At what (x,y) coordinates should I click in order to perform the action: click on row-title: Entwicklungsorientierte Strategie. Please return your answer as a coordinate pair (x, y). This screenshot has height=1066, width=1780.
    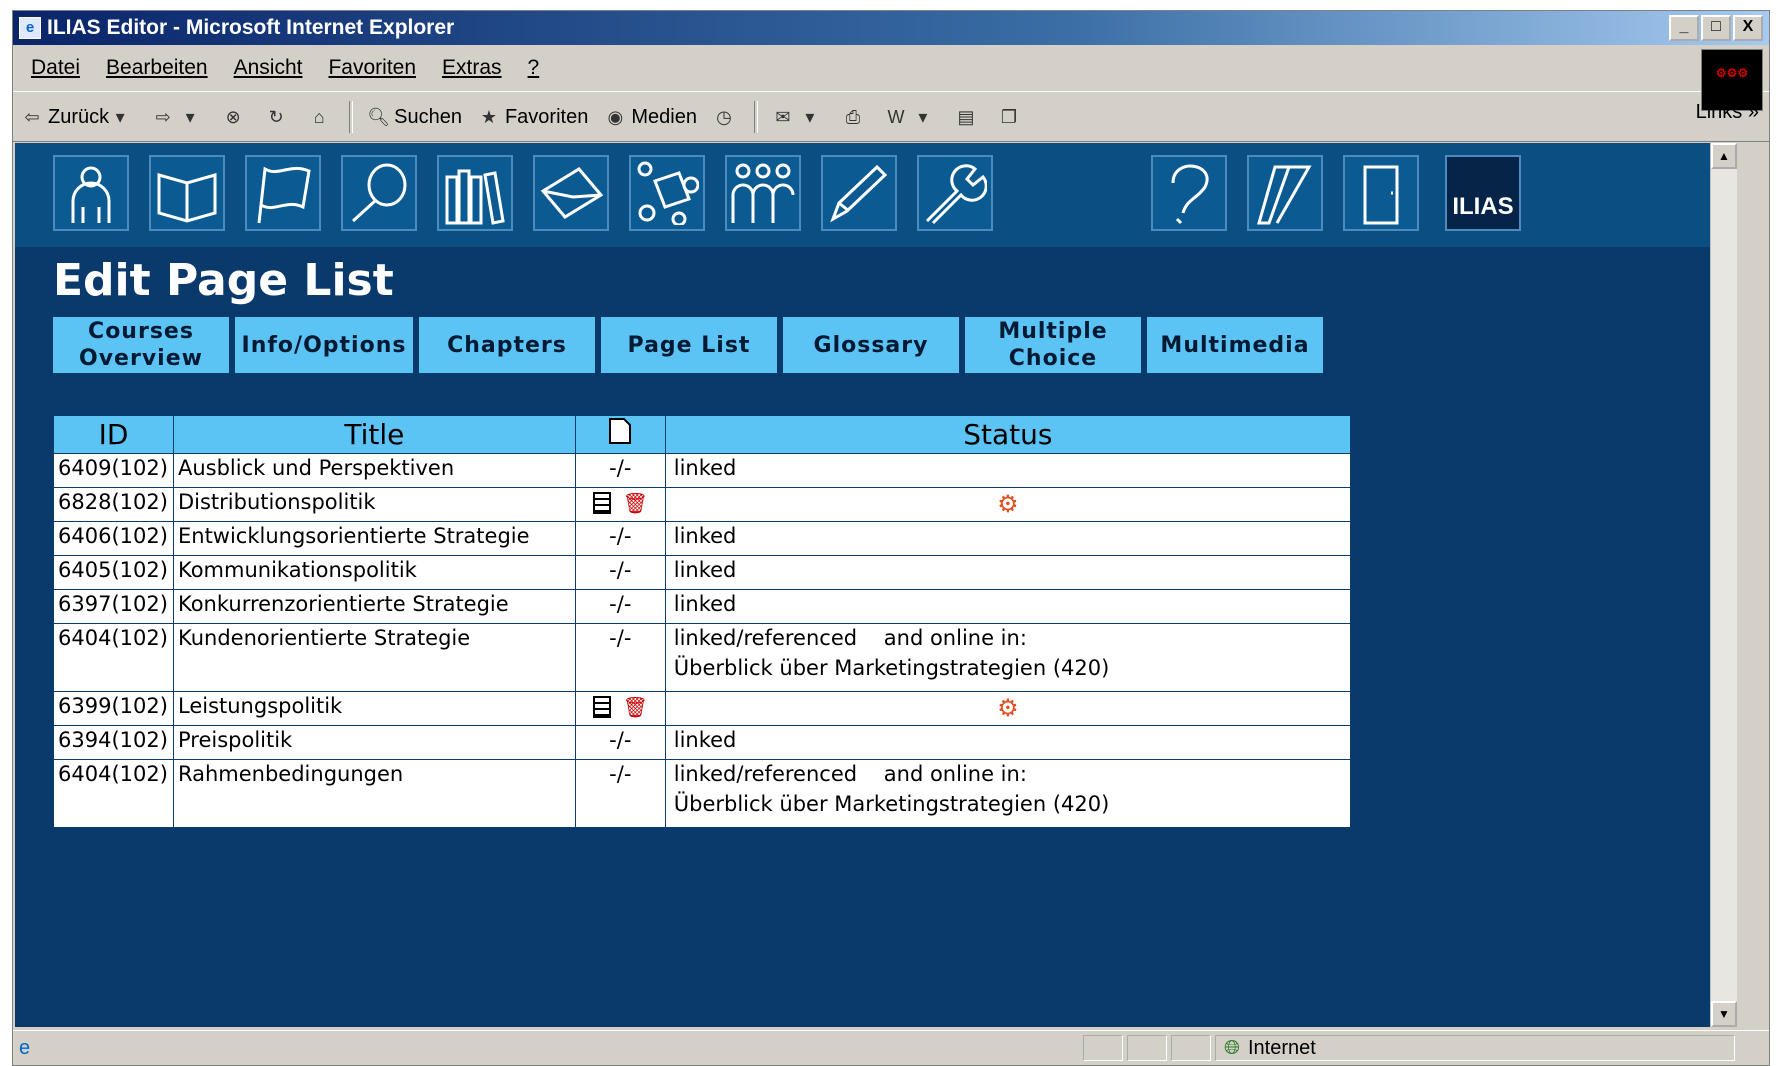
    Looking at the image, I should click on (374, 538).